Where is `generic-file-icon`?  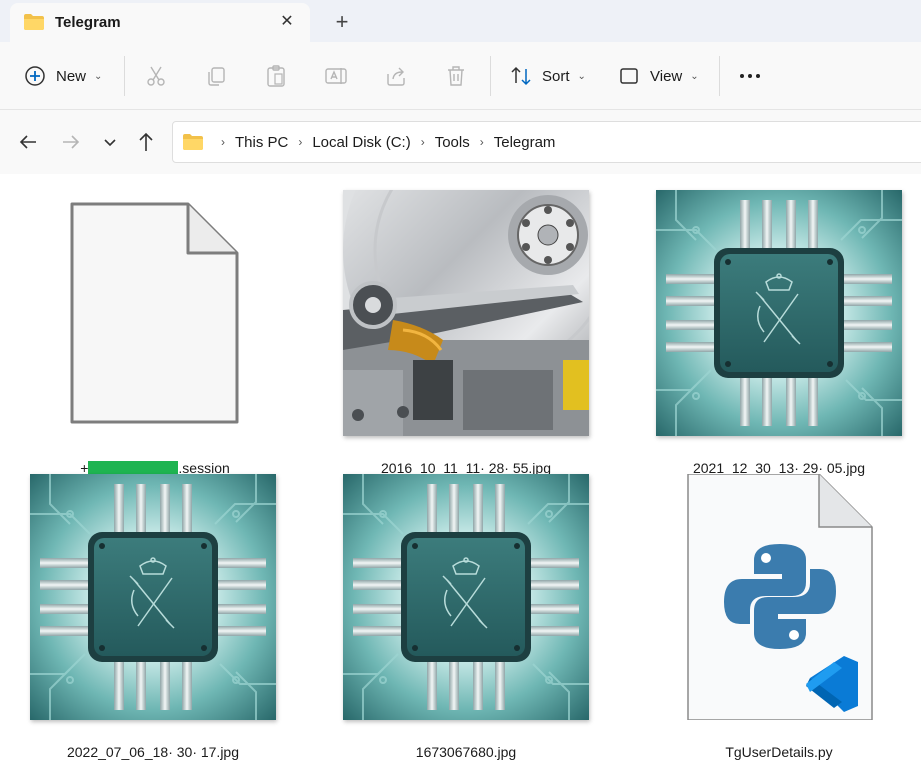 generic-file-icon is located at coordinates (154, 313).